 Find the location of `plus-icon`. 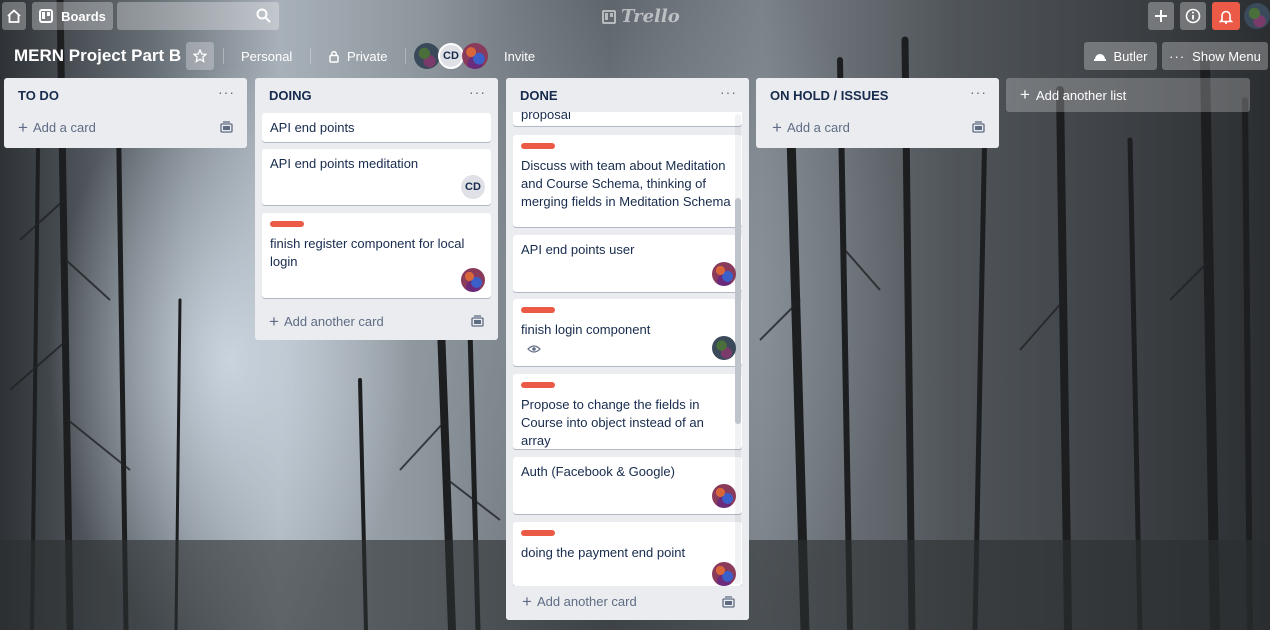

plus-icon is located at coordinates (1161, 16).